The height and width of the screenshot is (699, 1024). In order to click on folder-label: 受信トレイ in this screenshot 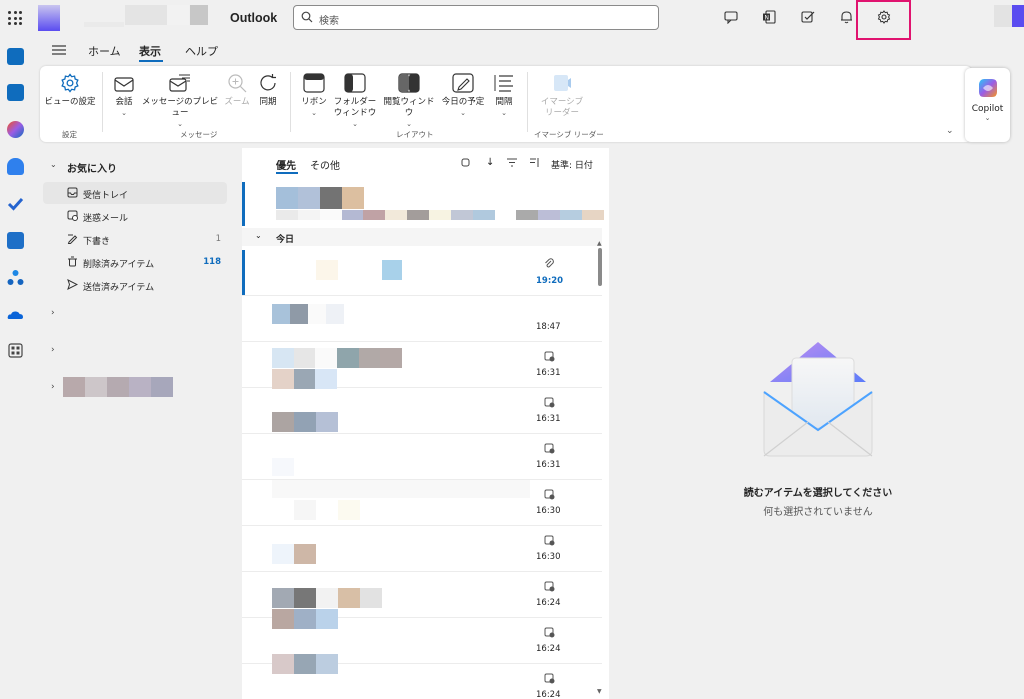, I will do `click(106, 196)`.